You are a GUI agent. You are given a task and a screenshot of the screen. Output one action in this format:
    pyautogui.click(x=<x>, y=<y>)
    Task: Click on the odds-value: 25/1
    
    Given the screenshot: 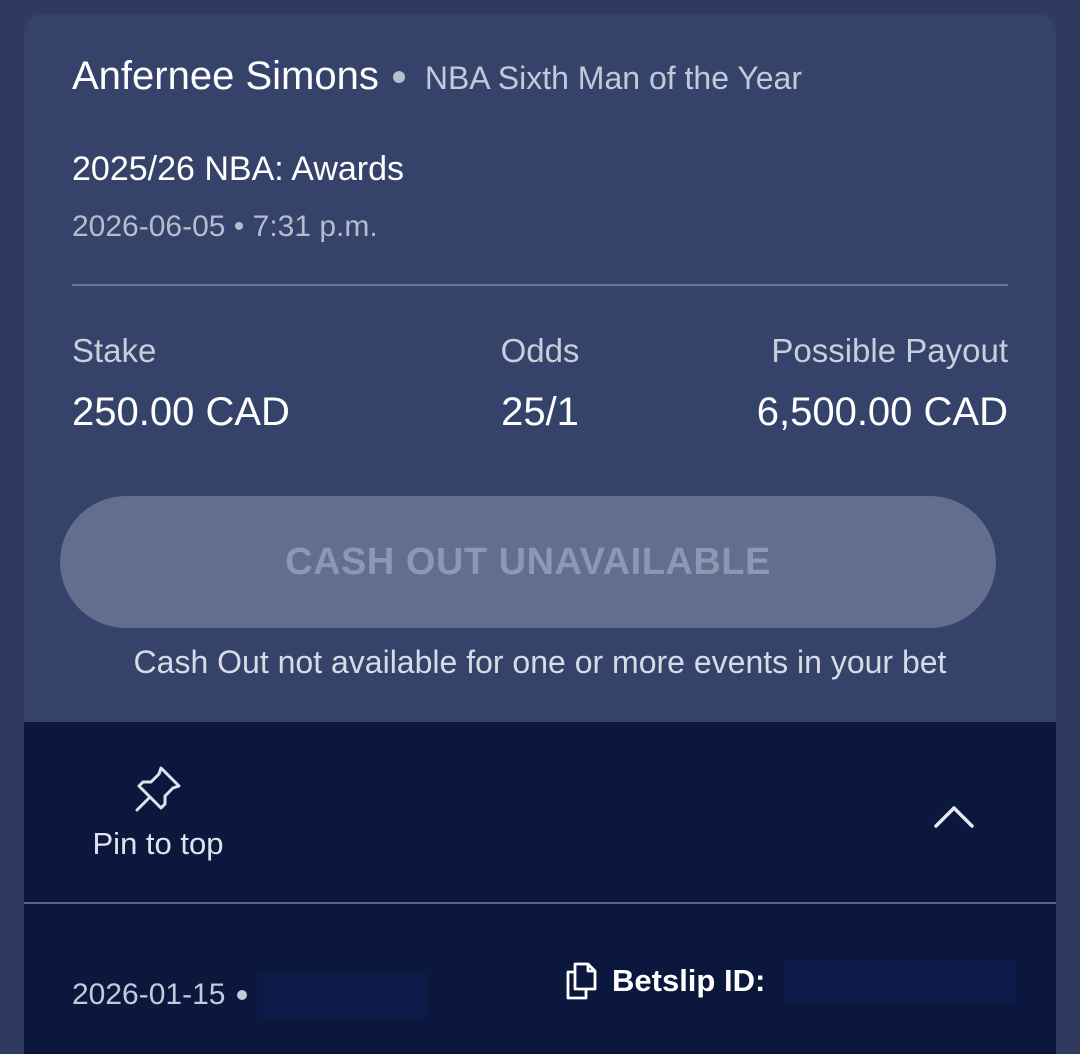 What is the action you would take?
    pyautogui.click(x=540, y=412)
    